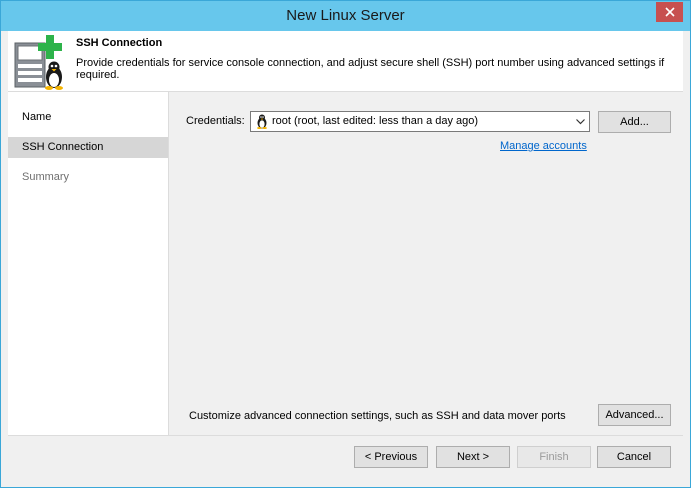  I want to click on close-icon, so click(669, 12).